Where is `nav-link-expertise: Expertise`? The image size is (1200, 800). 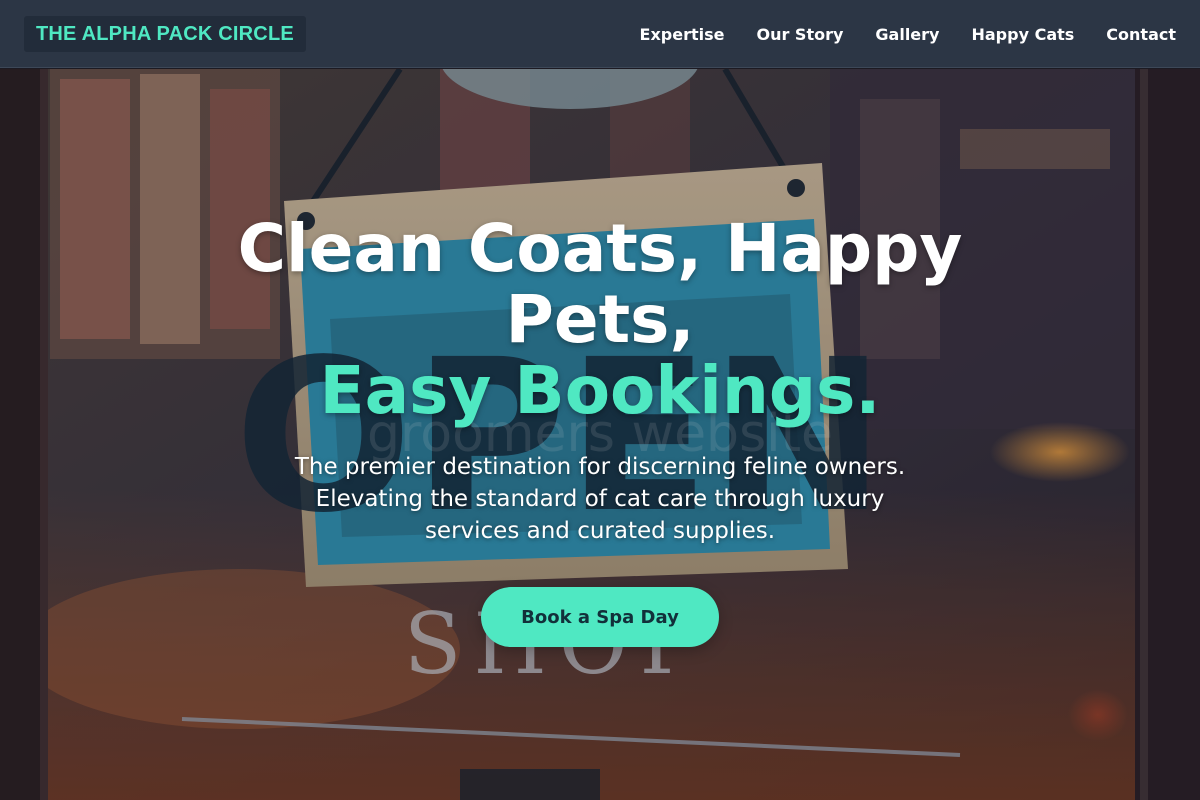
nav-link-expertise: Expertise is located at coordinates (682, 34).